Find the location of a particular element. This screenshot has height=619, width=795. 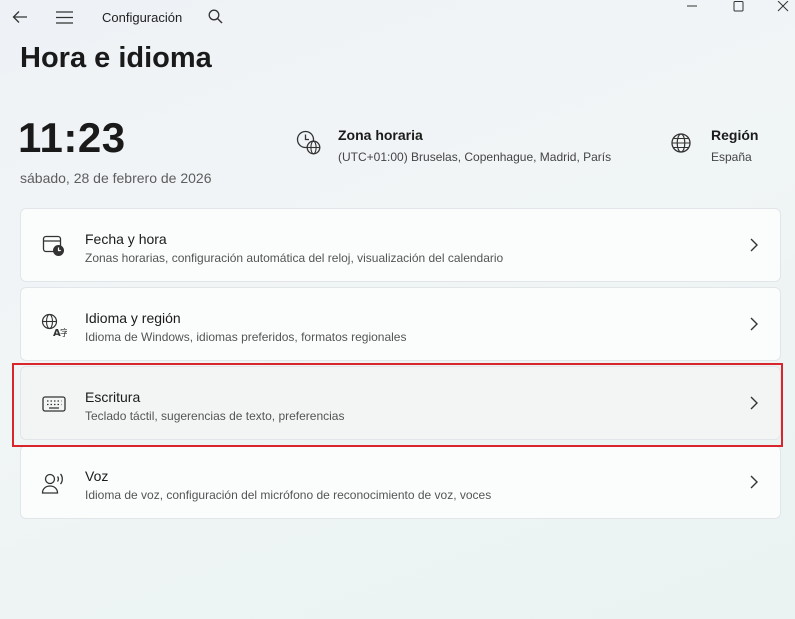

current-time: 11:23 is located at coordinates (72, 137).